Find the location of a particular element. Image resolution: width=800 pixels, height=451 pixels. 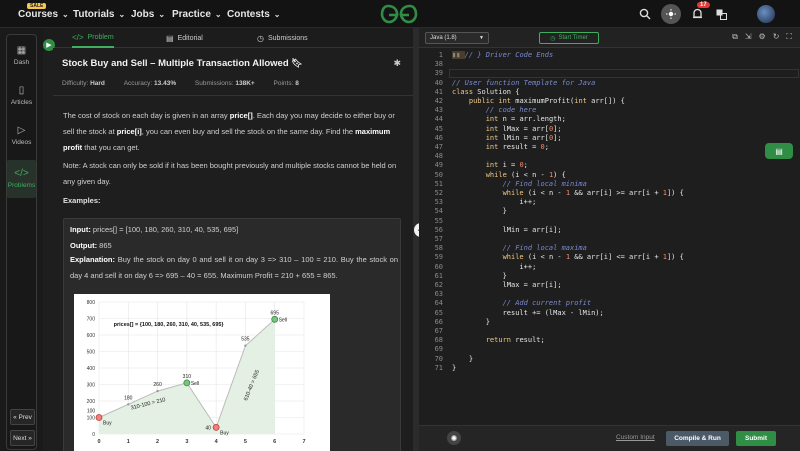

explanation-label: Explanation: is located at coordinates (93, 259).